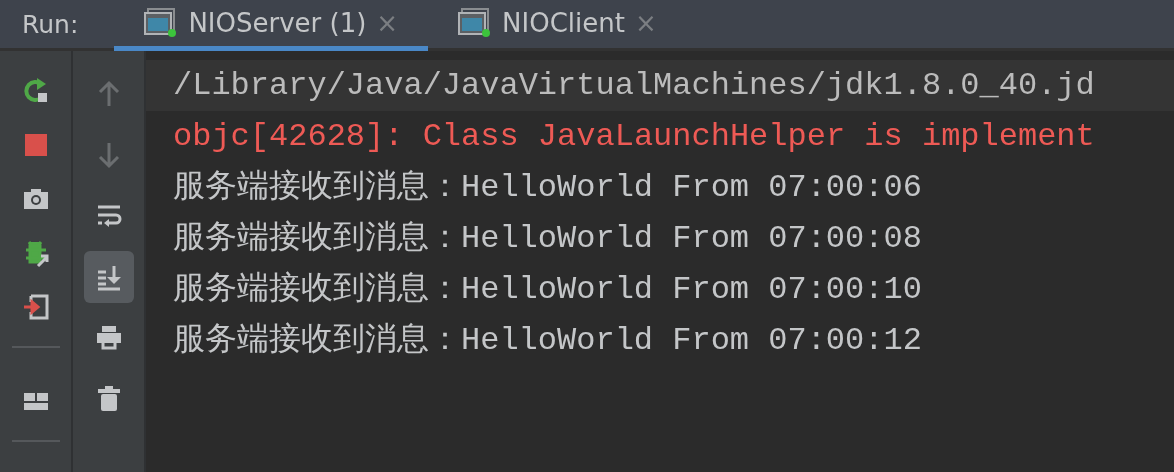 Image resolution: width=1174 pixels, height=472 pixels. What do you see at coordinates (50, 24) in the screenshot?
I see `run-label: Run:` at bounding box center [50, 24].